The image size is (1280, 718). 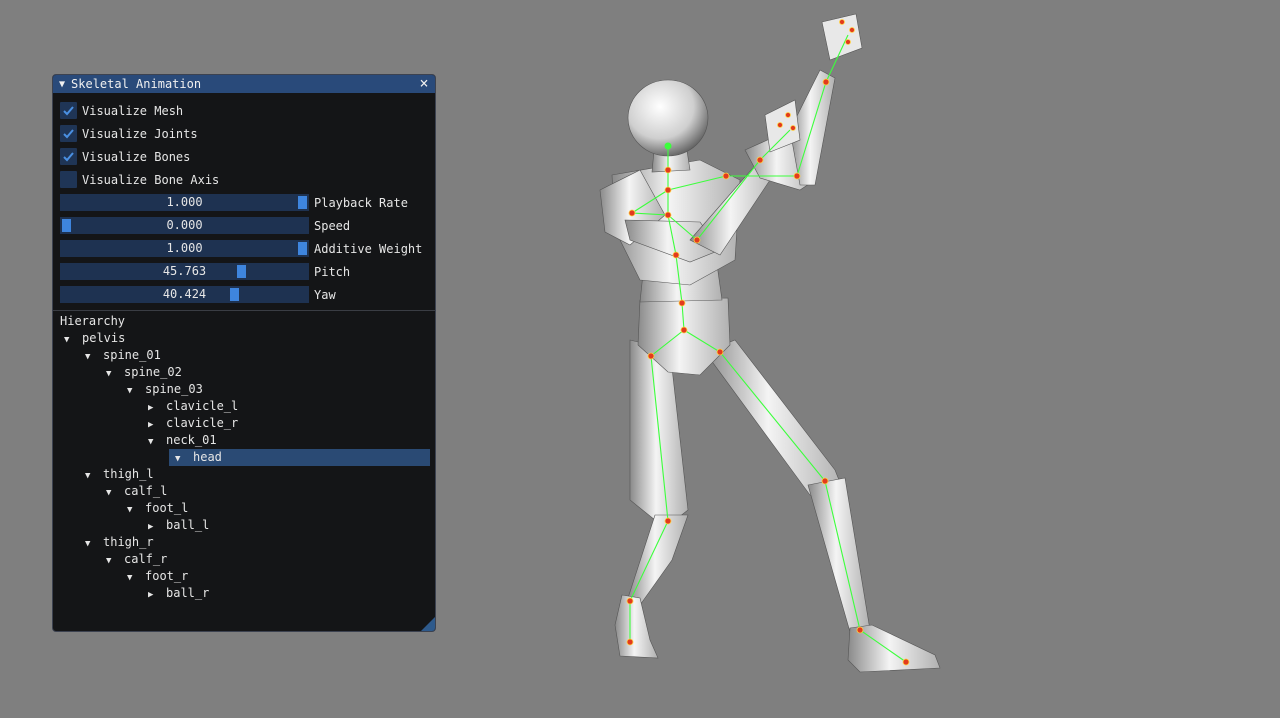 What do you see at coordinates (361, 202) in the screenshot?
I see `slider-label: Playback Rate` at bounding box center [361, 202].